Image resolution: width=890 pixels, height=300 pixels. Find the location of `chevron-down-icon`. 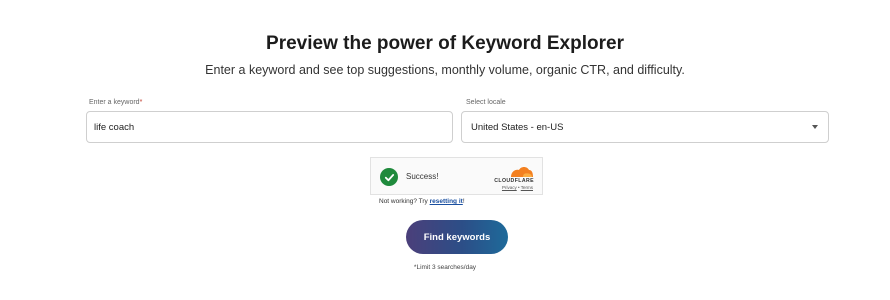

chevron-down-icon is located at coordinates (815, 127).